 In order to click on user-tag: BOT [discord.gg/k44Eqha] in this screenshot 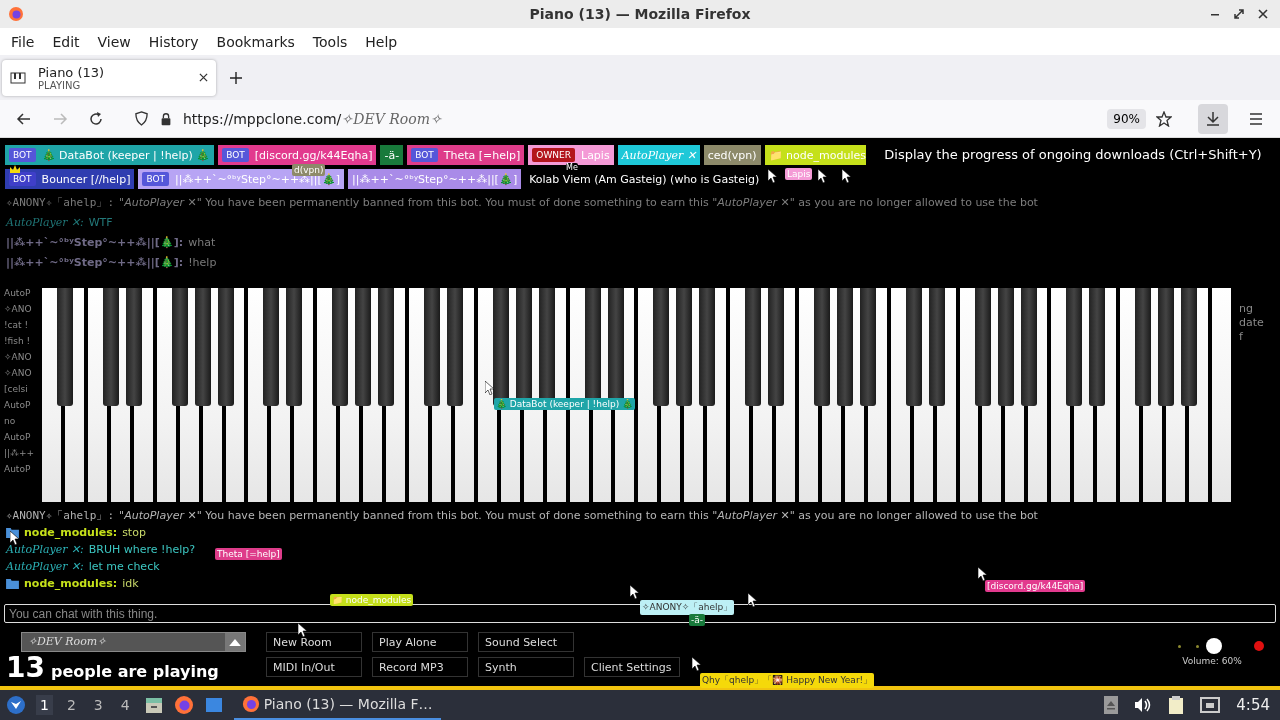, I will do `click(297, 155)`.